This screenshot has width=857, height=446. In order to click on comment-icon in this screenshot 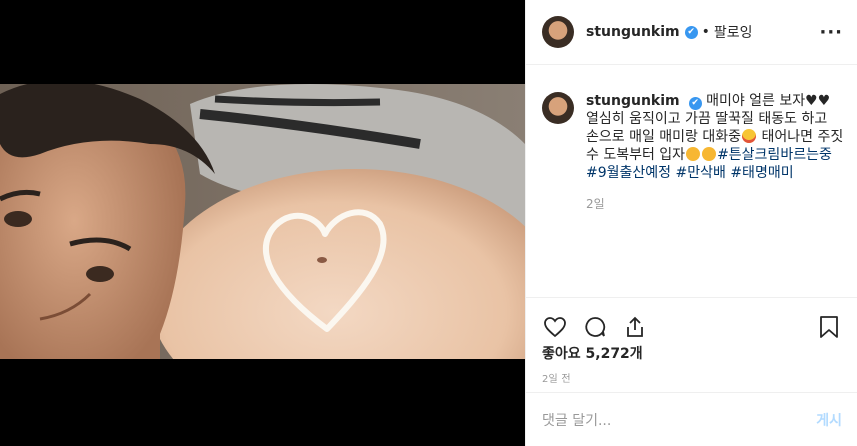, I will do `click(595, 327)`.